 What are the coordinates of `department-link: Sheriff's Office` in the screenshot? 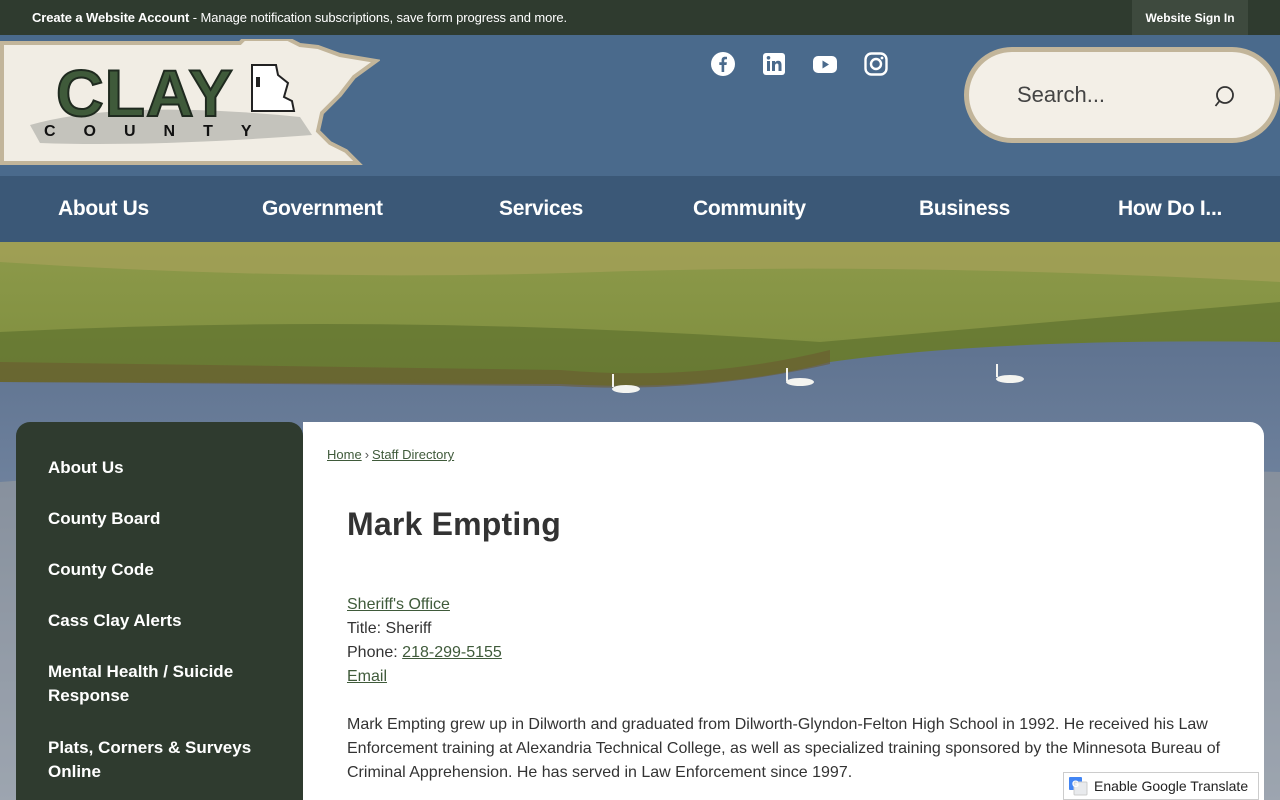 It's located at (398, 604).